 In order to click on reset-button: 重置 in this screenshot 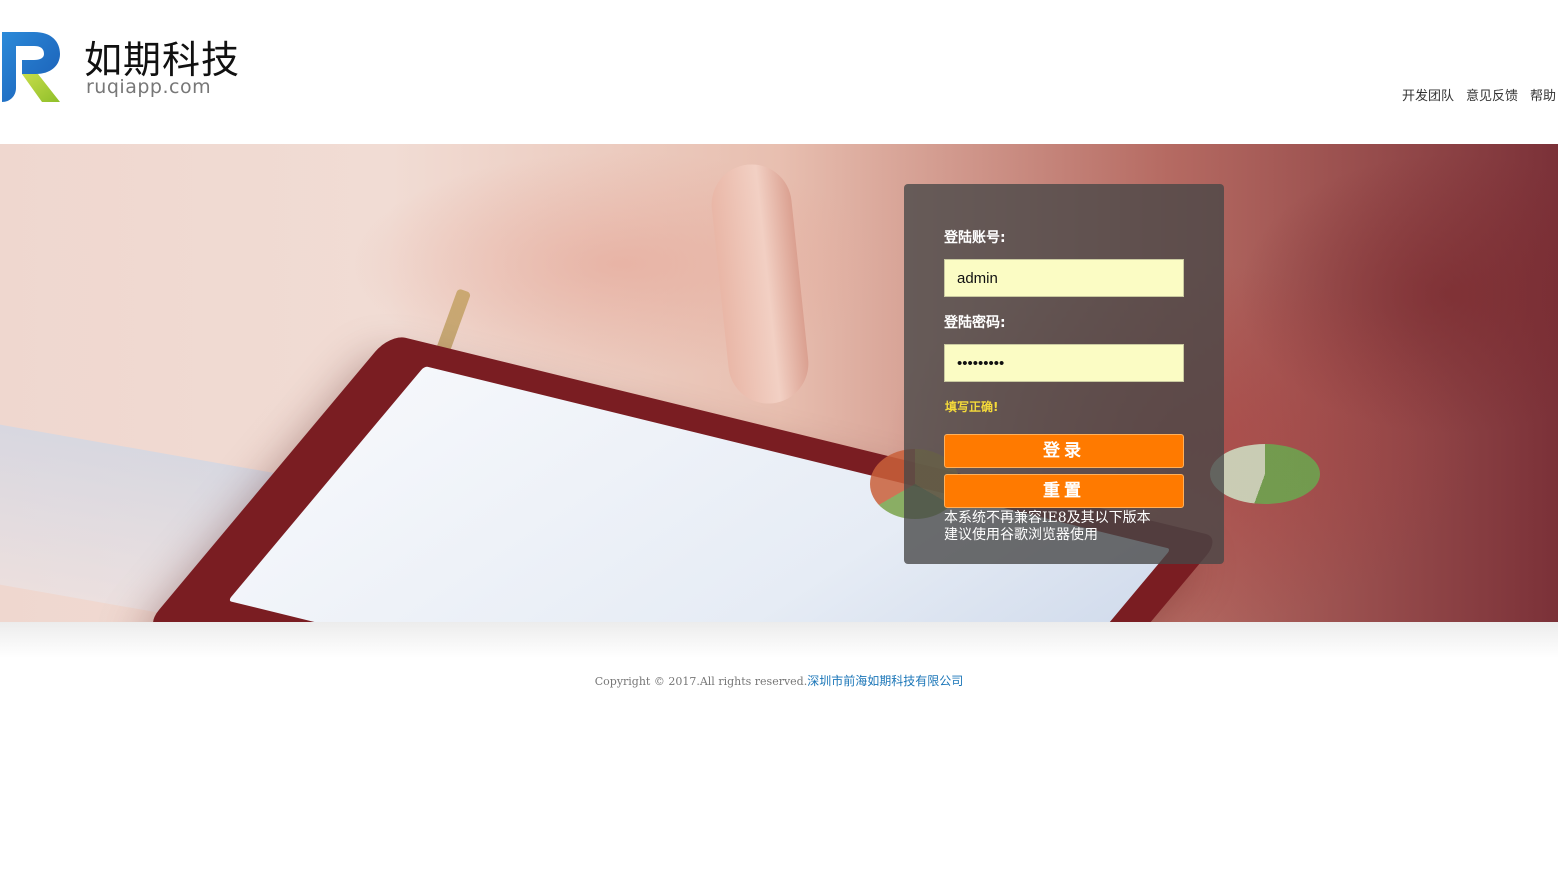, I will do `click(1064, 491)`.